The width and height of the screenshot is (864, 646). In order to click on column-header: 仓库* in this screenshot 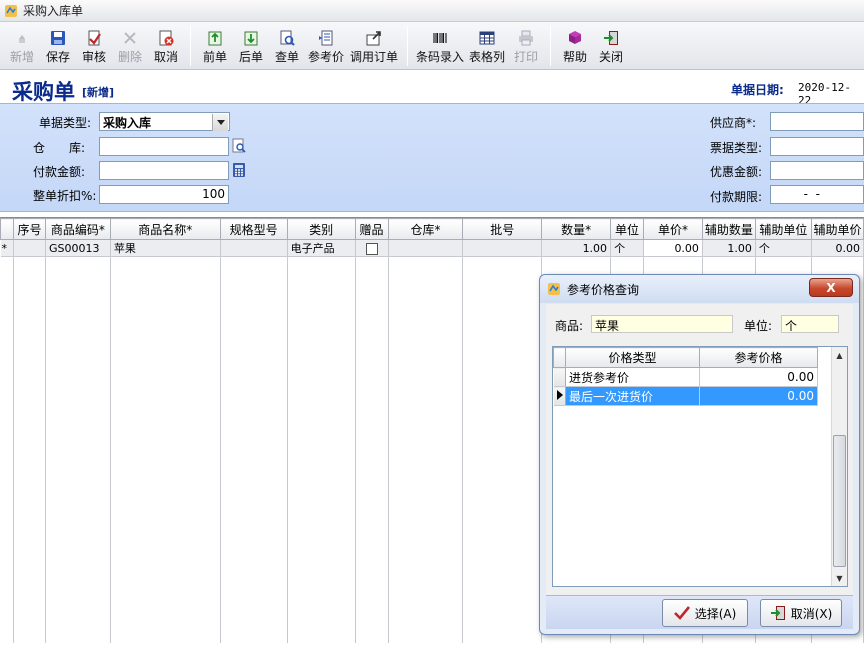, I will do `click(425, 229)`.